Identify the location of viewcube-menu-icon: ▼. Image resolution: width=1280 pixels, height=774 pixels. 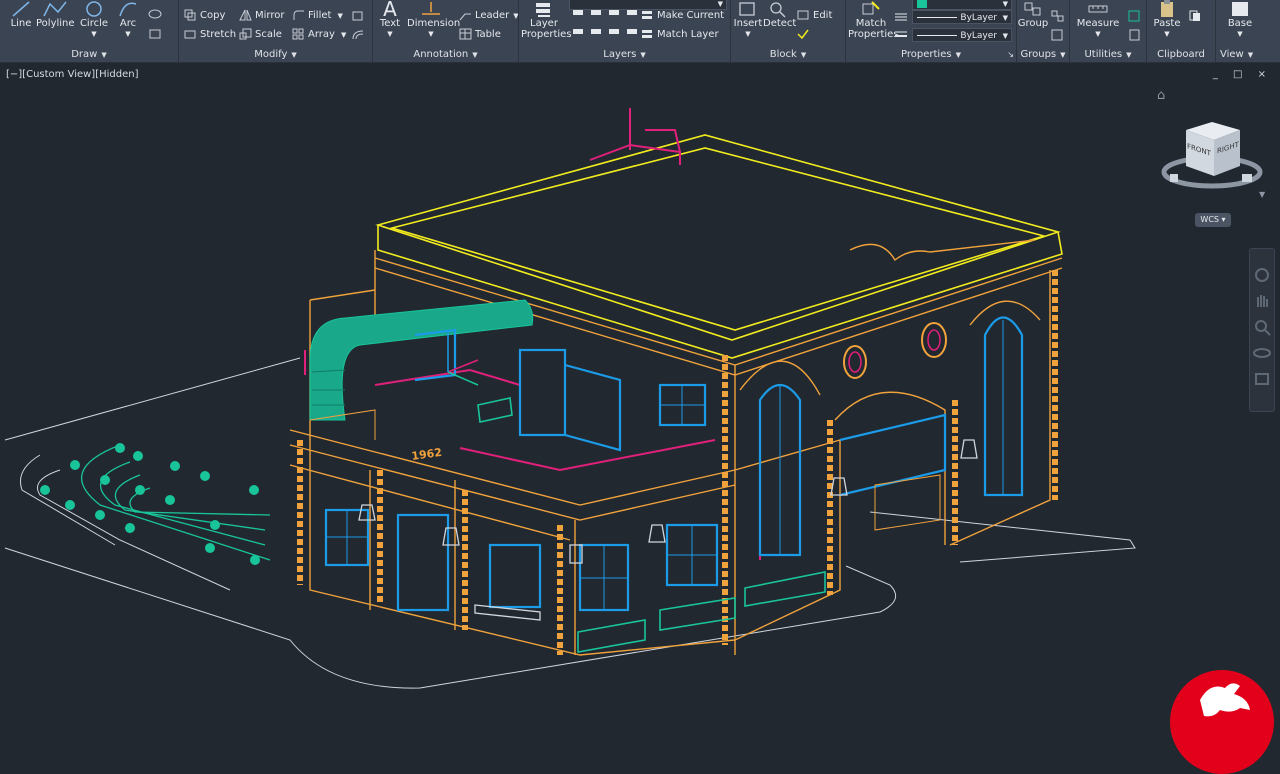
(1262, 194).